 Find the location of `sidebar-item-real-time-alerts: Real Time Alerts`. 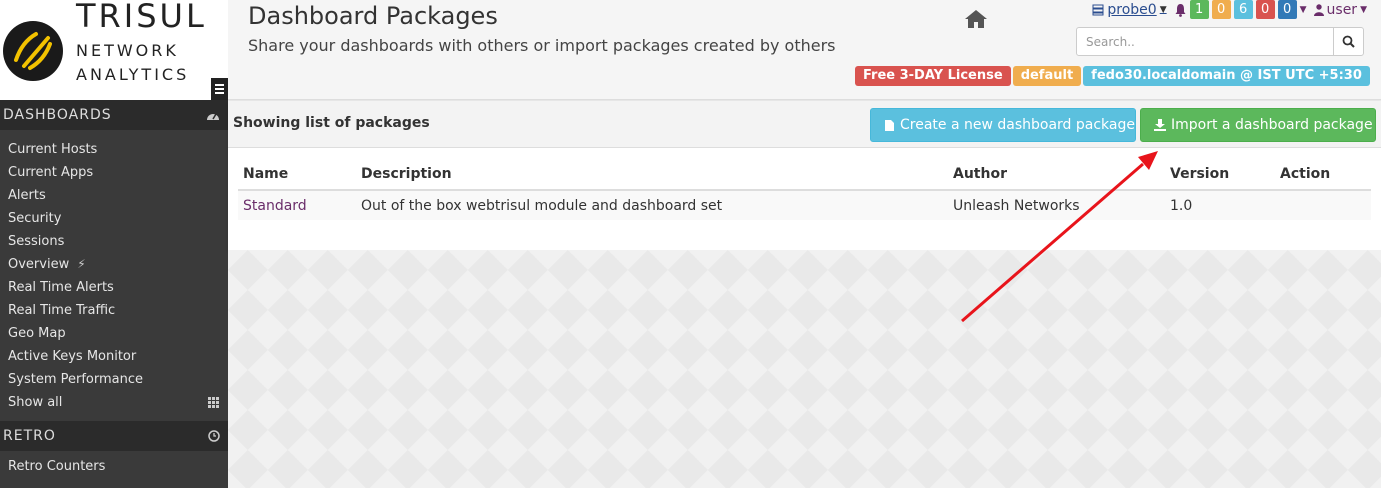

sidebar-item-real-time-alerts: Real Time Alerts is located at coordinates (114, 287).